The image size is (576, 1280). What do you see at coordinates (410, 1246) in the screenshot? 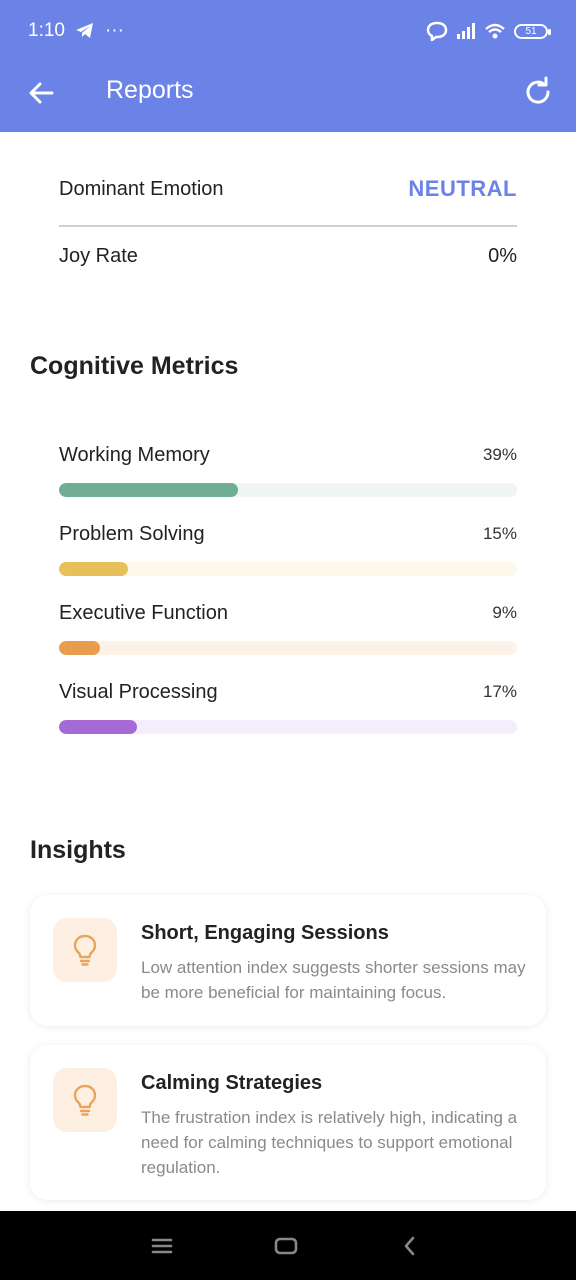
I see `back-icon` at bounding box center [410, 1246].